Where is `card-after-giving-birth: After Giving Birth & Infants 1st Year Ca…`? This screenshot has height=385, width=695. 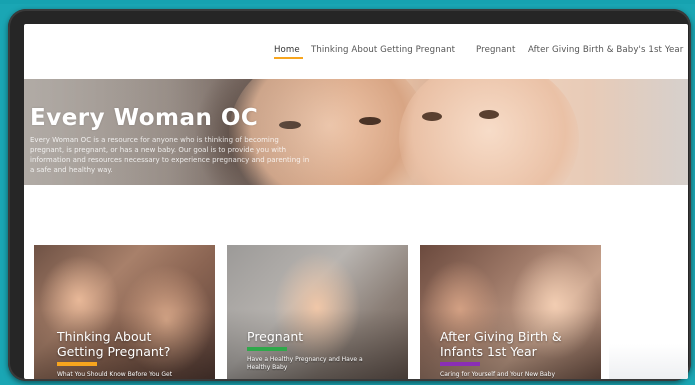
card-after-giving-birth: After Giving Birth & Infants 1st Year Ca… is located at coordinates (510, 312).